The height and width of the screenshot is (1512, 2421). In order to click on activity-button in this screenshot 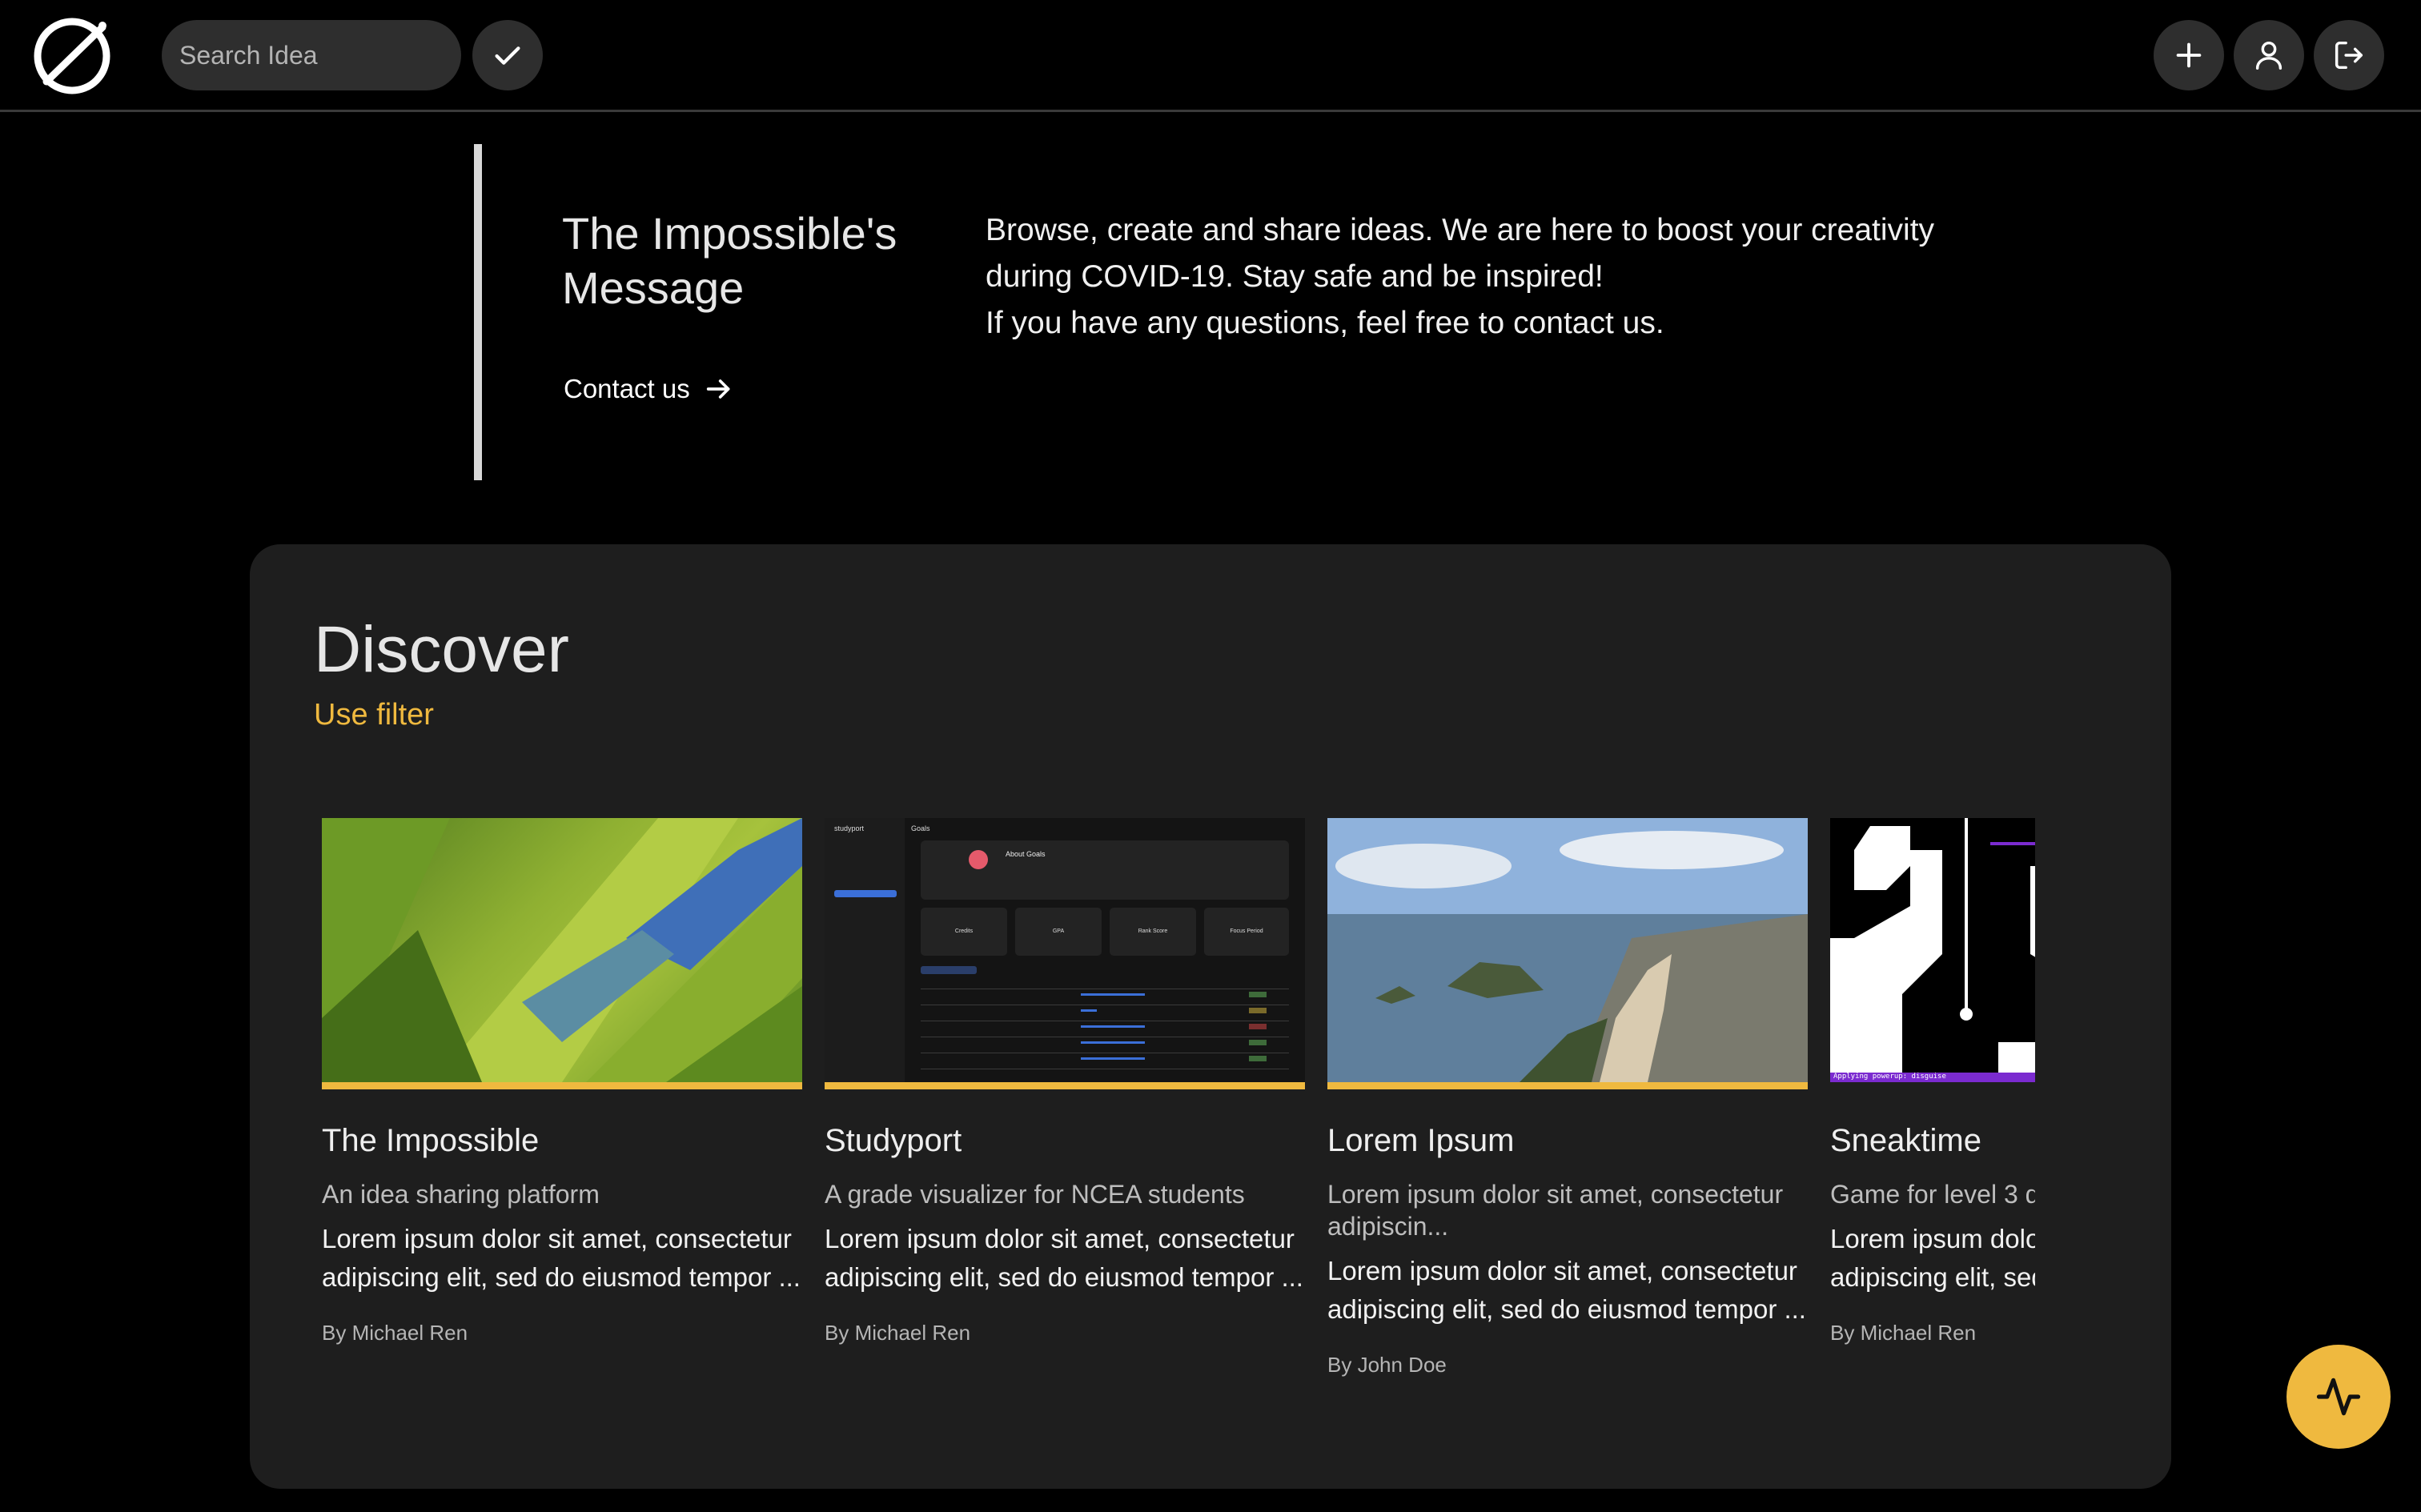, I will do `click(2338, 1397)`.